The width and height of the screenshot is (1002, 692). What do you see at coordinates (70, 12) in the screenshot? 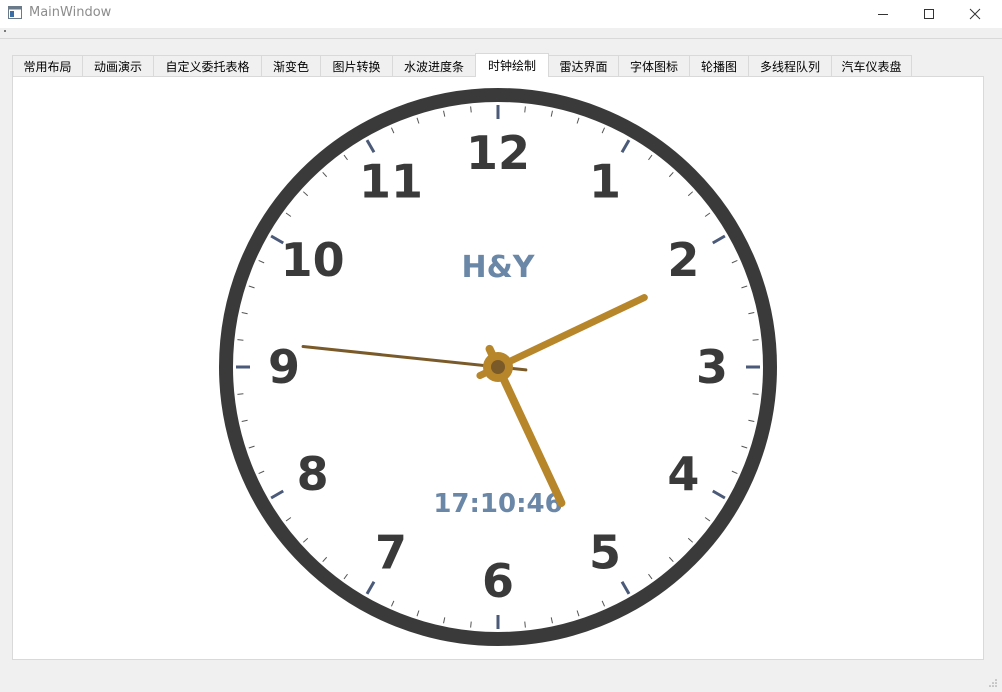
I see `window-title: MainWindow` at bounding box center [70, 12].